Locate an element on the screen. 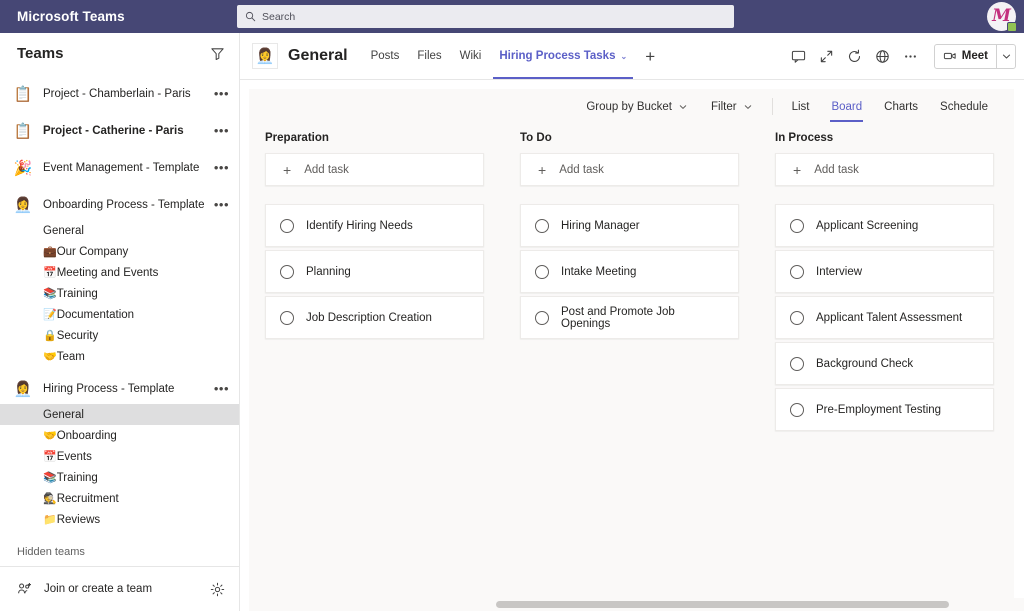 Image resolution: width=1024 pixels, height=611 pixels. tab-files: Files is located at coordinates (429, 56).